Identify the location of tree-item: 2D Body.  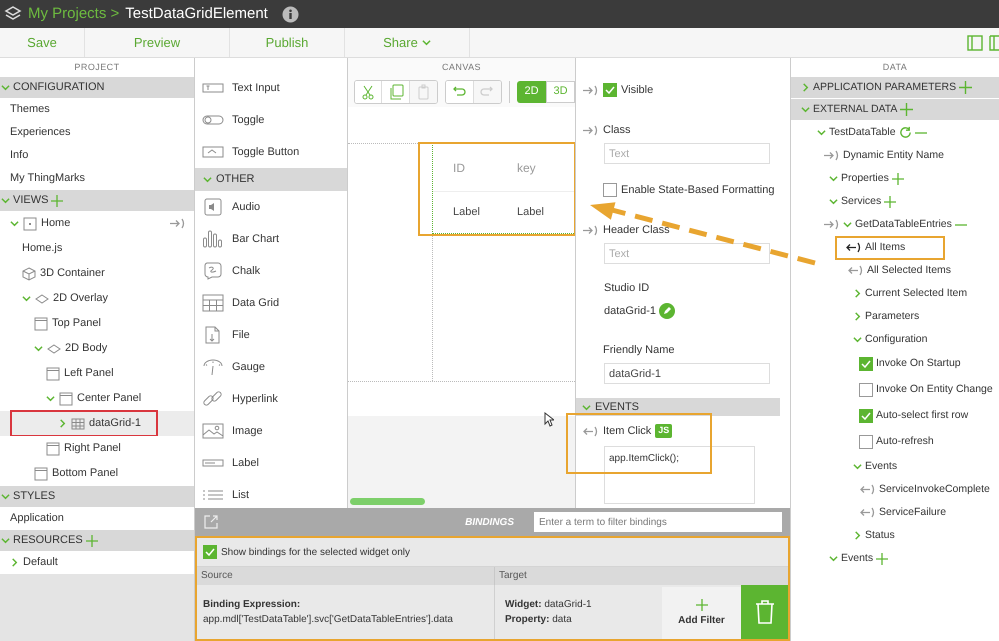
(97, 348).